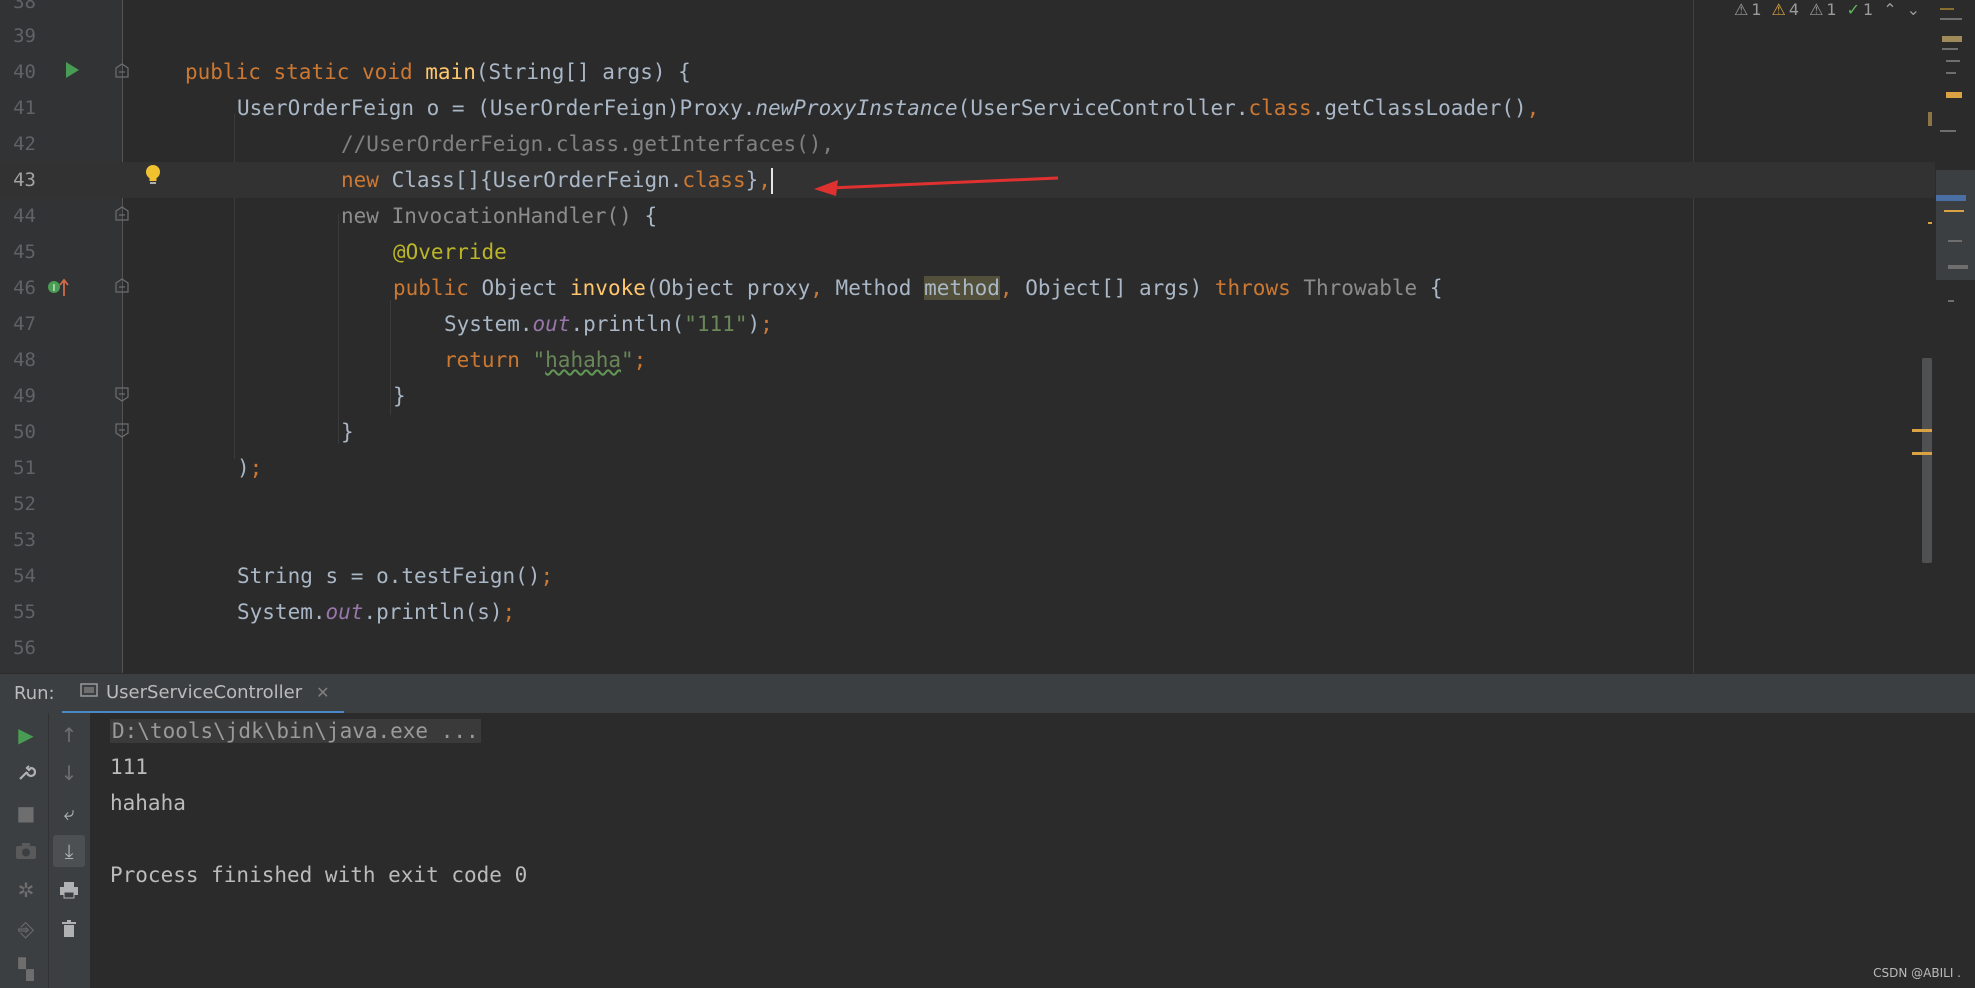 The height and width of the screenshot is (988, 1975). I want to click on code-line: 48 return "hahaha";, so click(967, 360).